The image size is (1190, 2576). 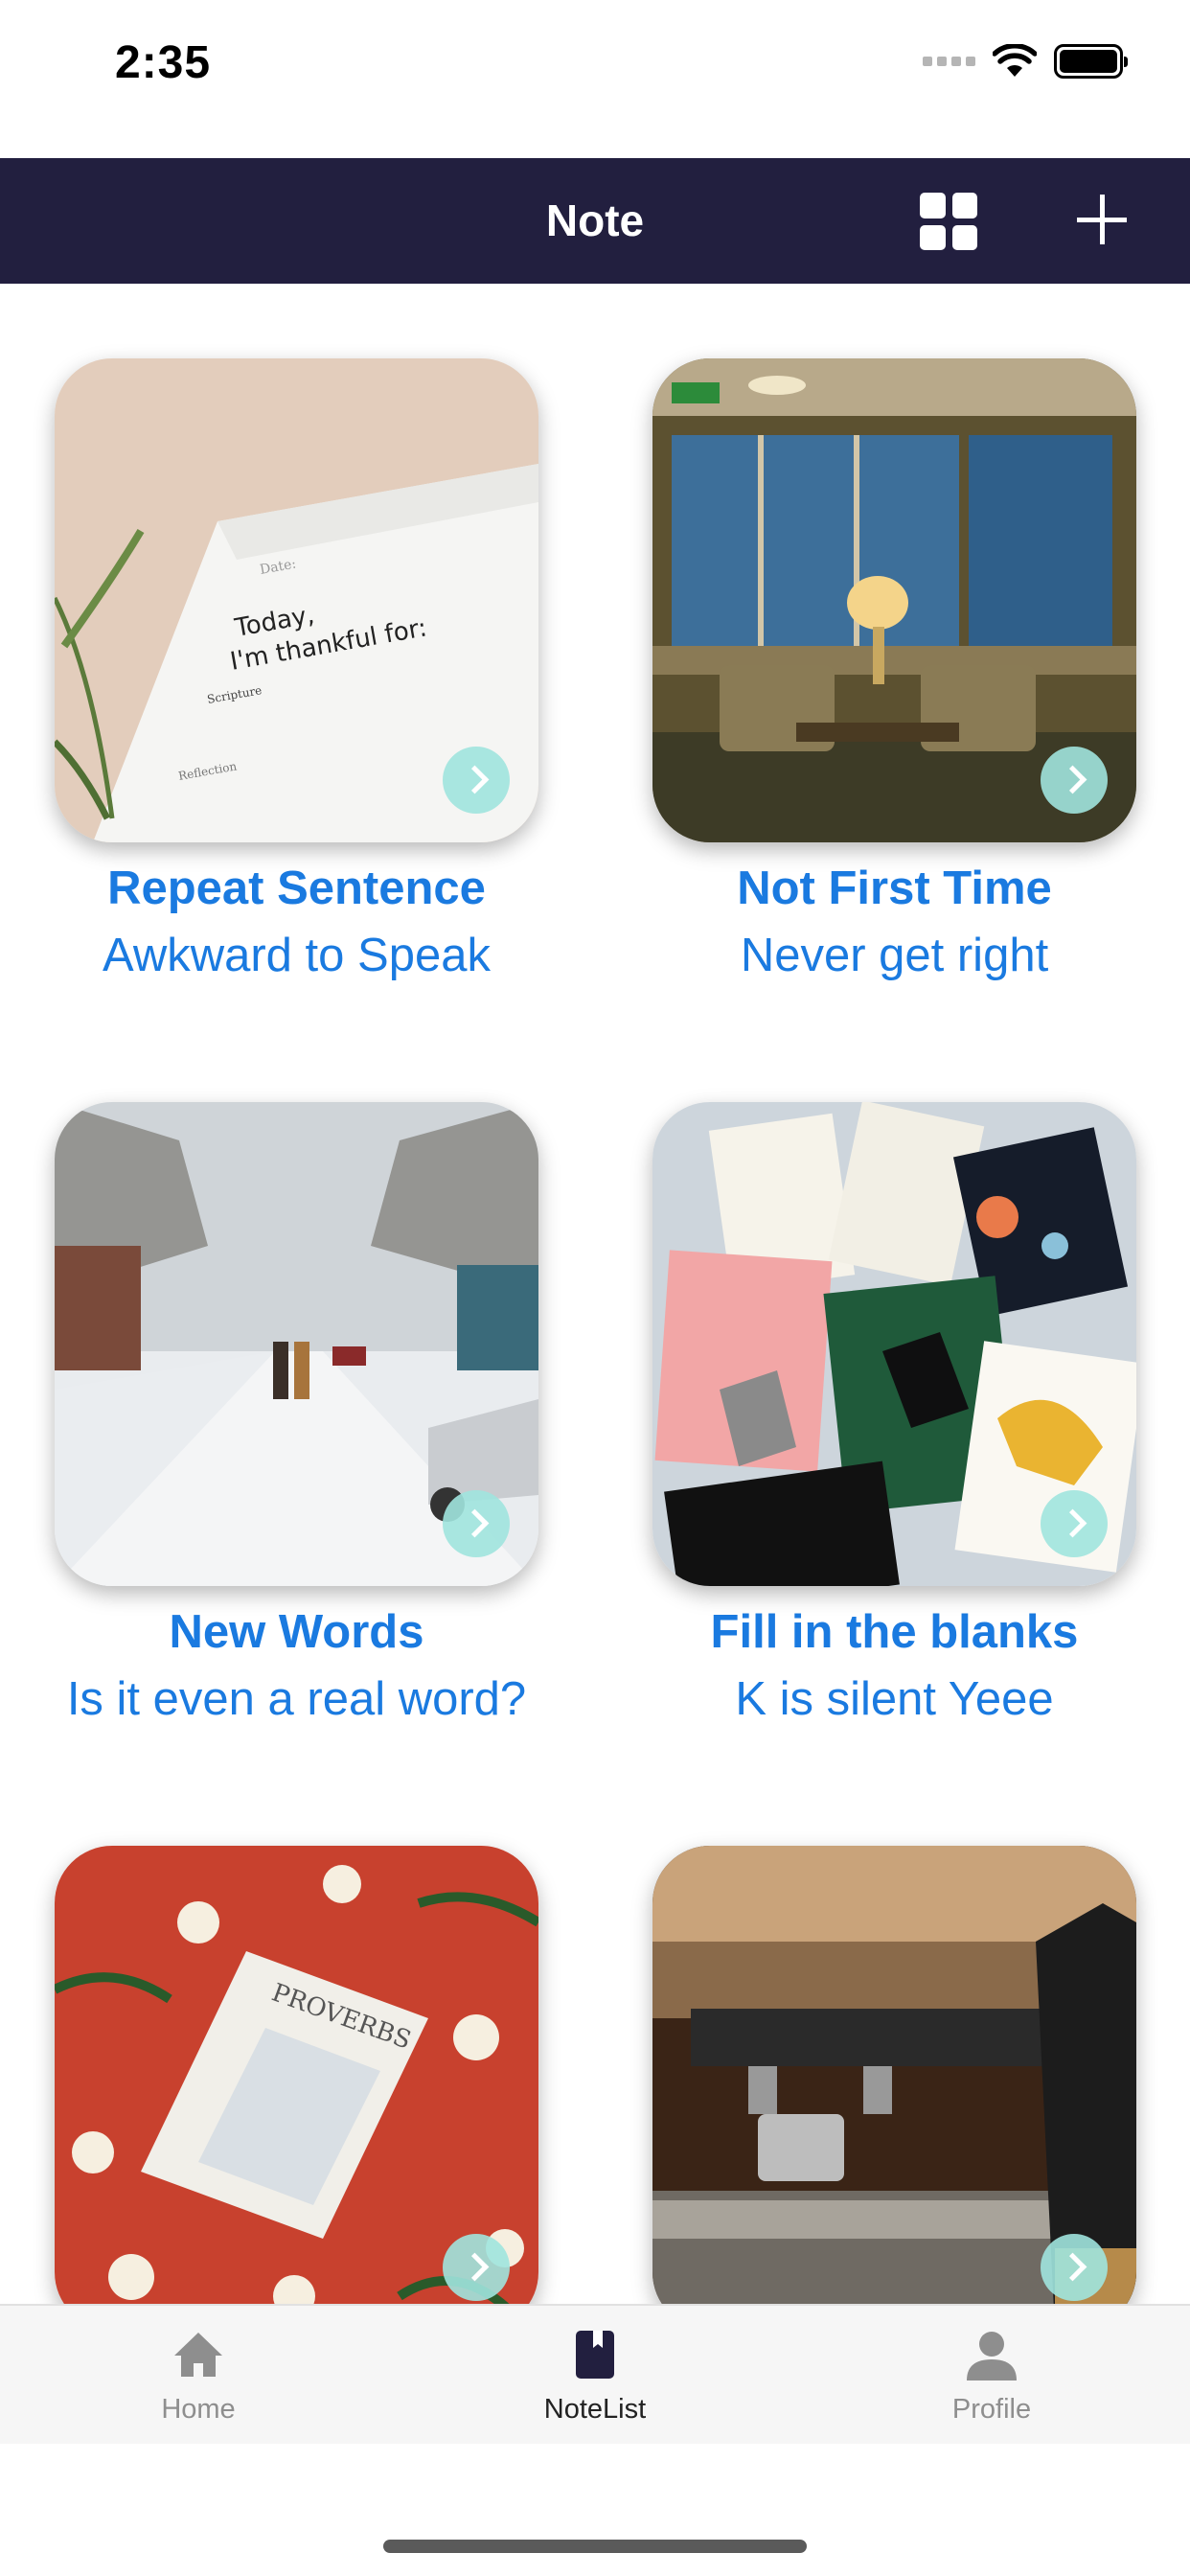 I want to click on card-title: Not First Time, so click(x=895, y=888).